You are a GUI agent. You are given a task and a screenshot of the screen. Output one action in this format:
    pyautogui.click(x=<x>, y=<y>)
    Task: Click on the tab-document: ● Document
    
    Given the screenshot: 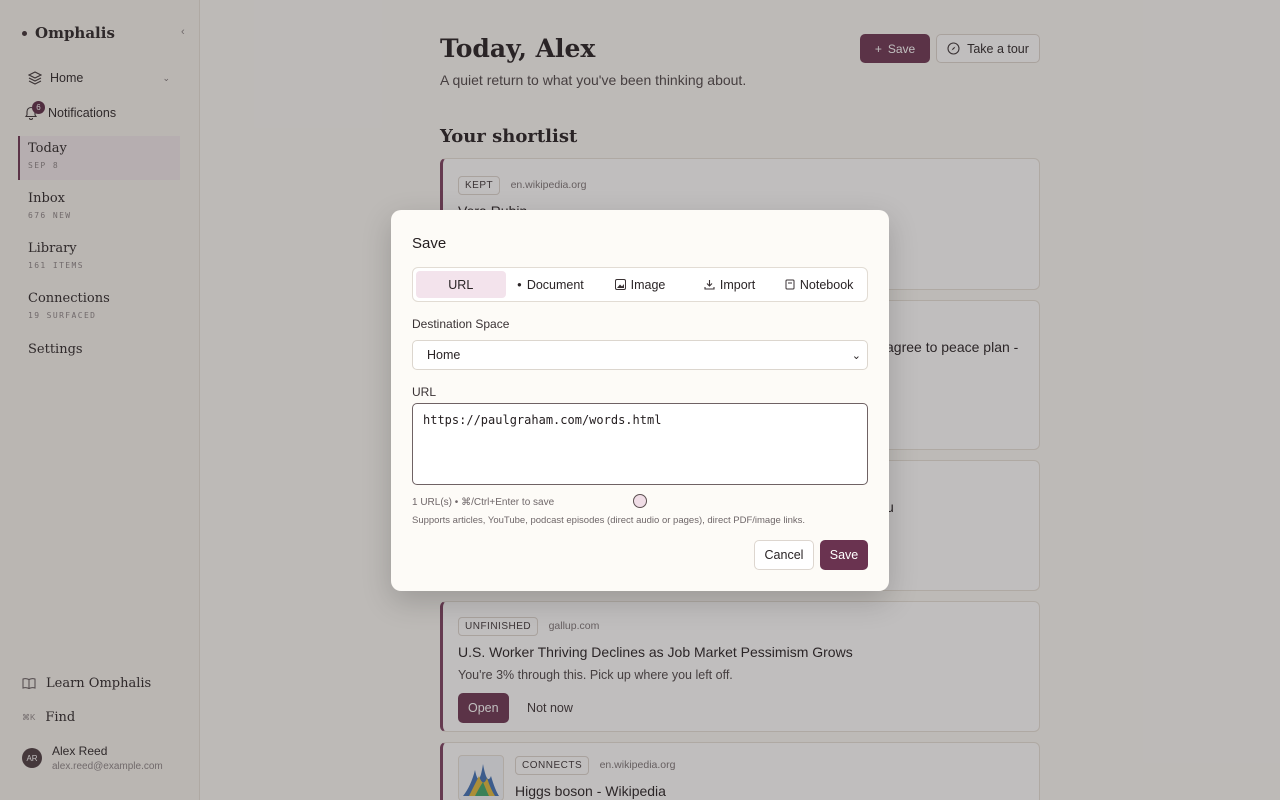 What is the action you would take?
    pyautogui.click(x=551, y=284)
    